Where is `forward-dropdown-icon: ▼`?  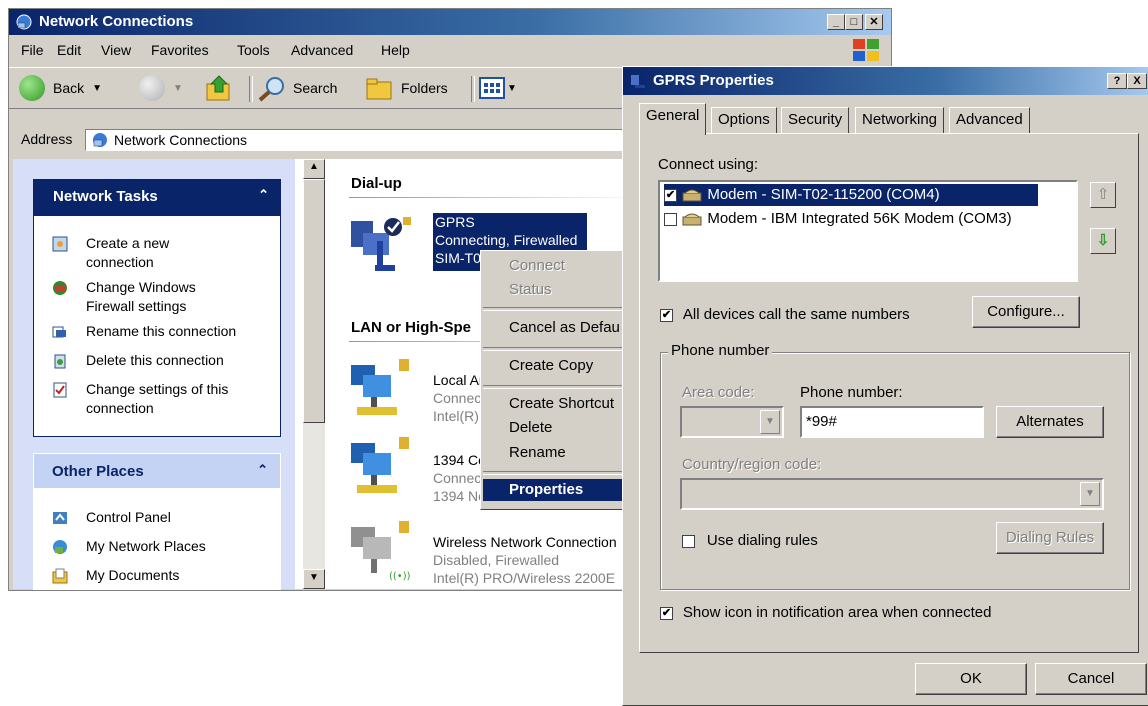 forward-dropdown-icon: ▼ is located at coordinates (178, 88).